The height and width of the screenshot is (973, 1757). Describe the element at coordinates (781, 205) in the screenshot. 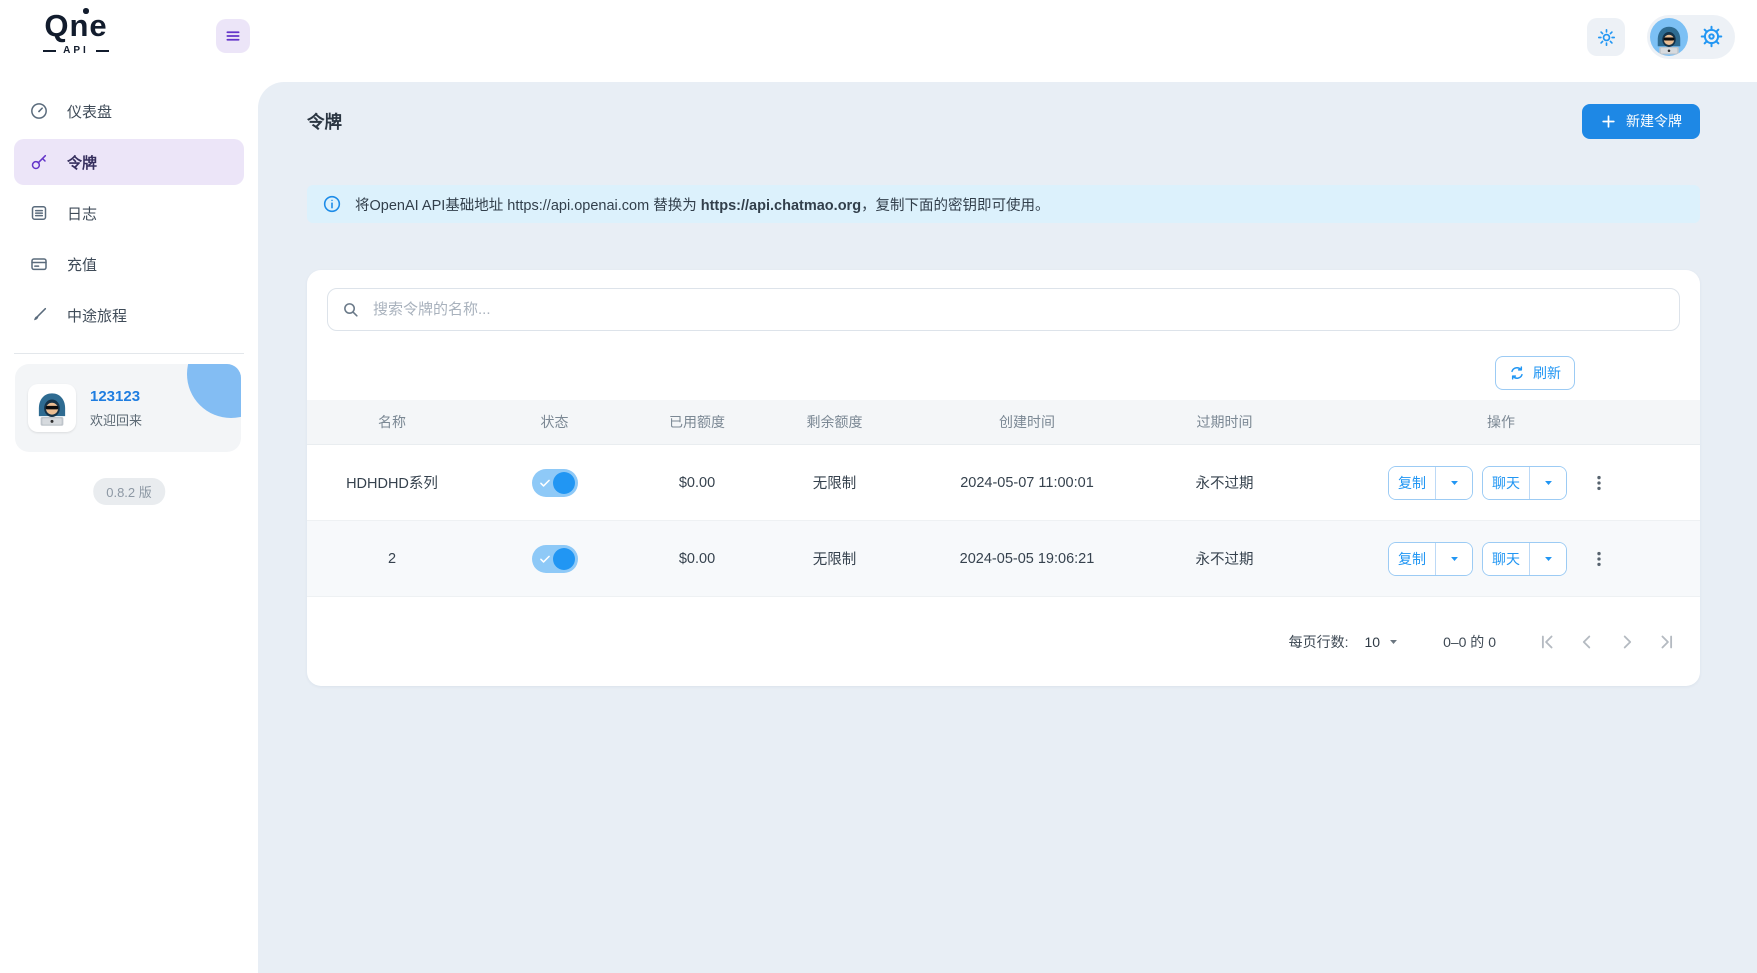

I see `notice-bold-url: https://api.chatmao.org` at that location.